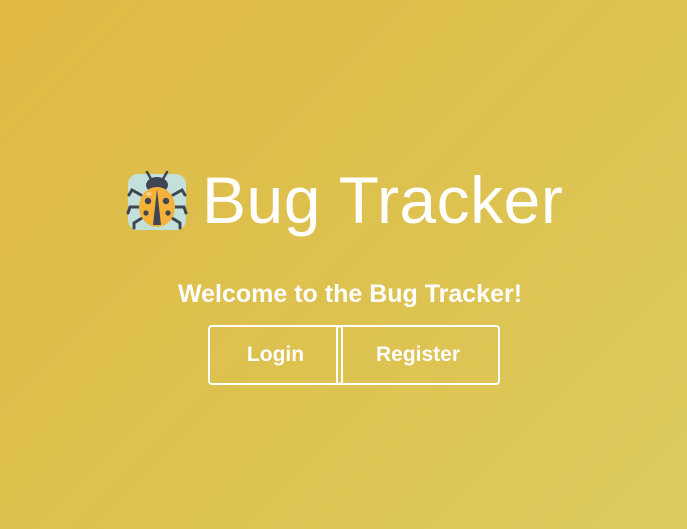  I want to click on title-row: Bug Tracker, so click(342, 200).